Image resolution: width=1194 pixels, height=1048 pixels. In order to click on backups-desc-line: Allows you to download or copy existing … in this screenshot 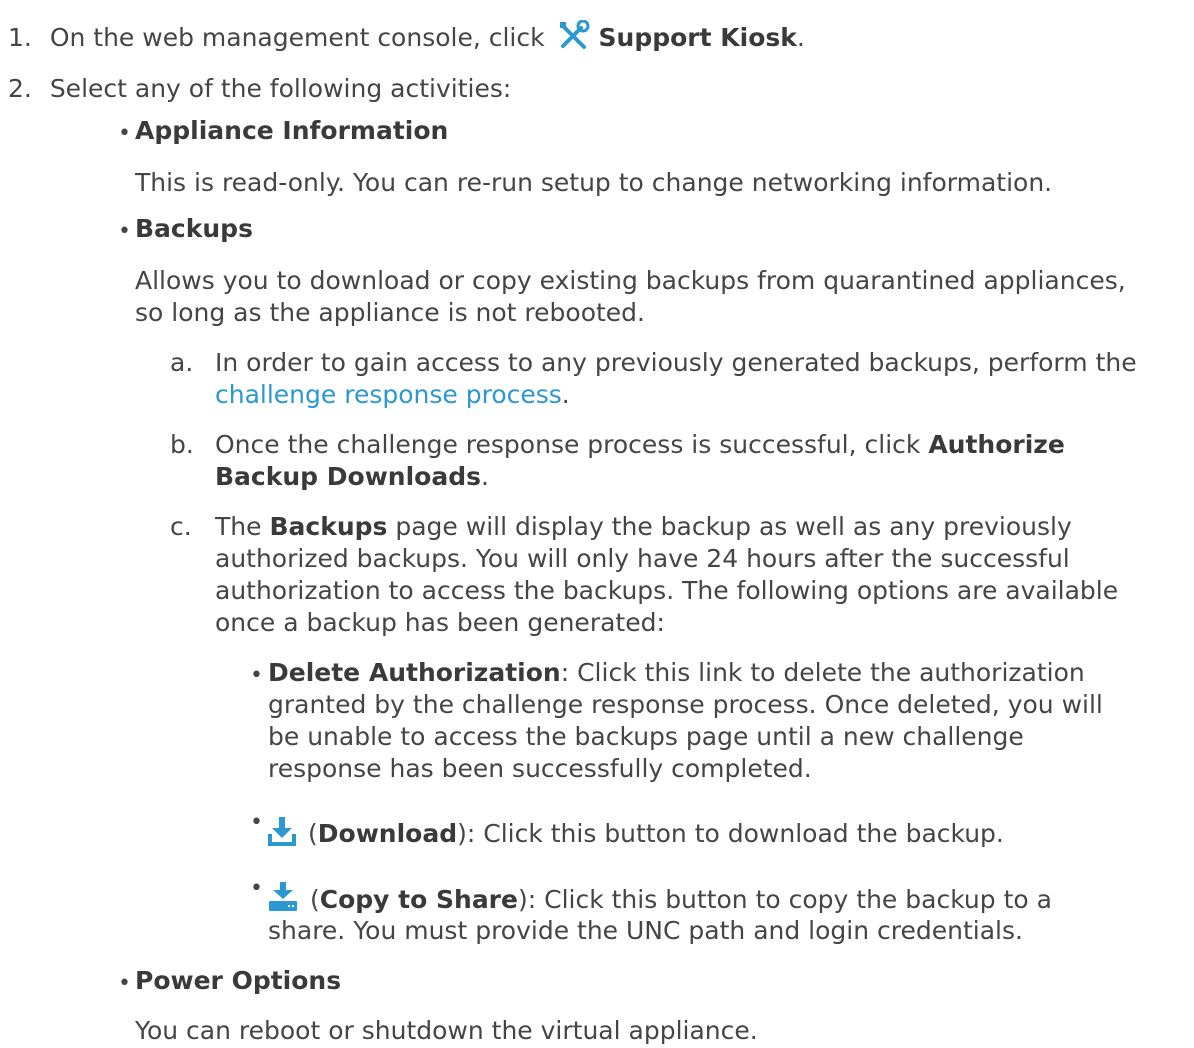, I will do `click(630, 280)`.